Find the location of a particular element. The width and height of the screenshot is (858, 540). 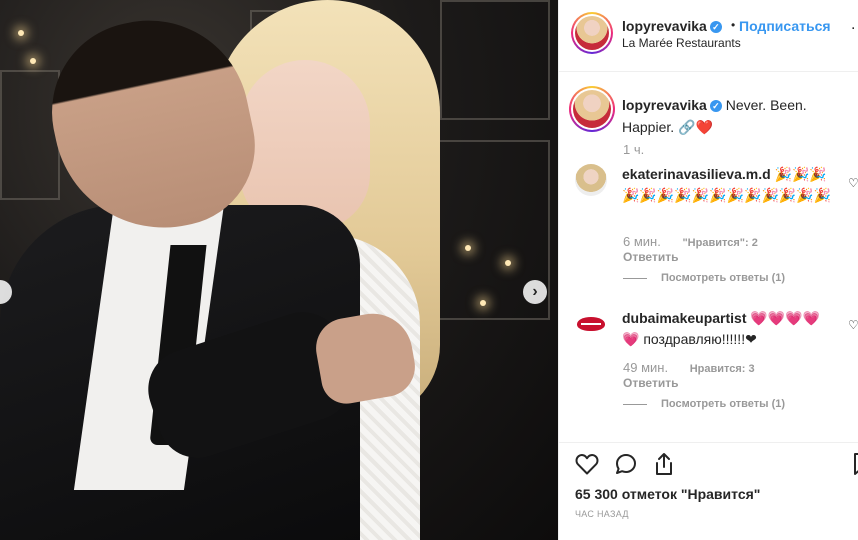

author-avatar is located at coordinates (592, 33).